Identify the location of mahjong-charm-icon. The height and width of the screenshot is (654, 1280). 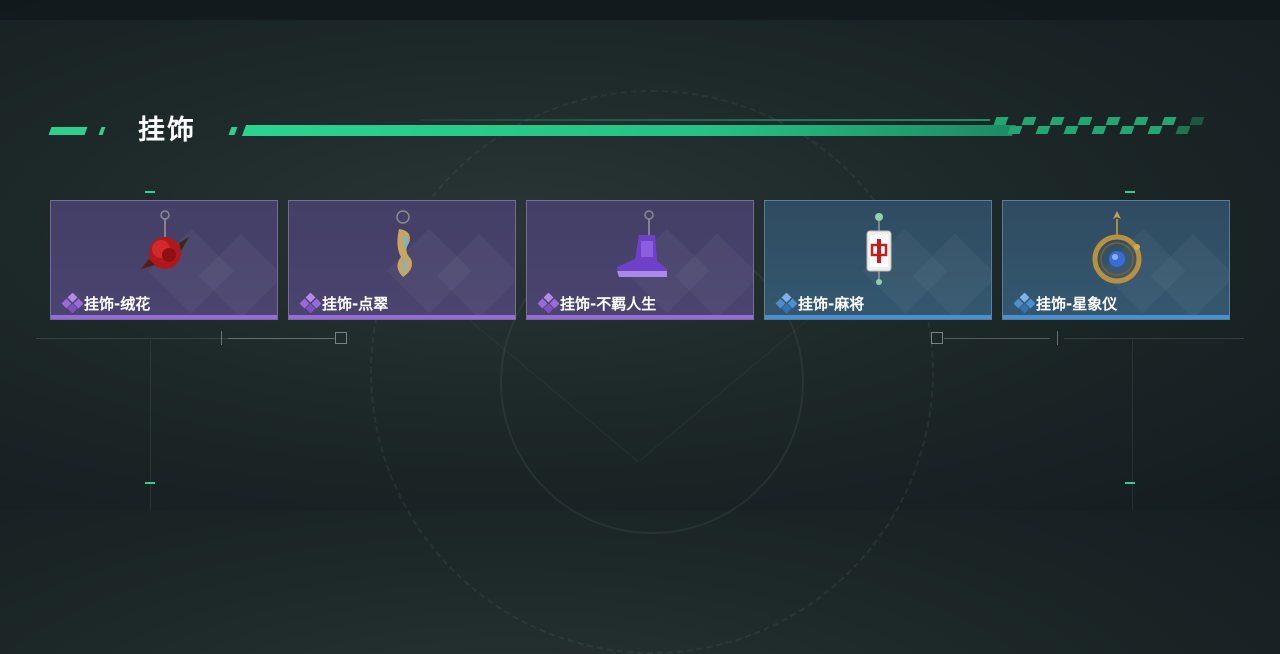
(879, 249).